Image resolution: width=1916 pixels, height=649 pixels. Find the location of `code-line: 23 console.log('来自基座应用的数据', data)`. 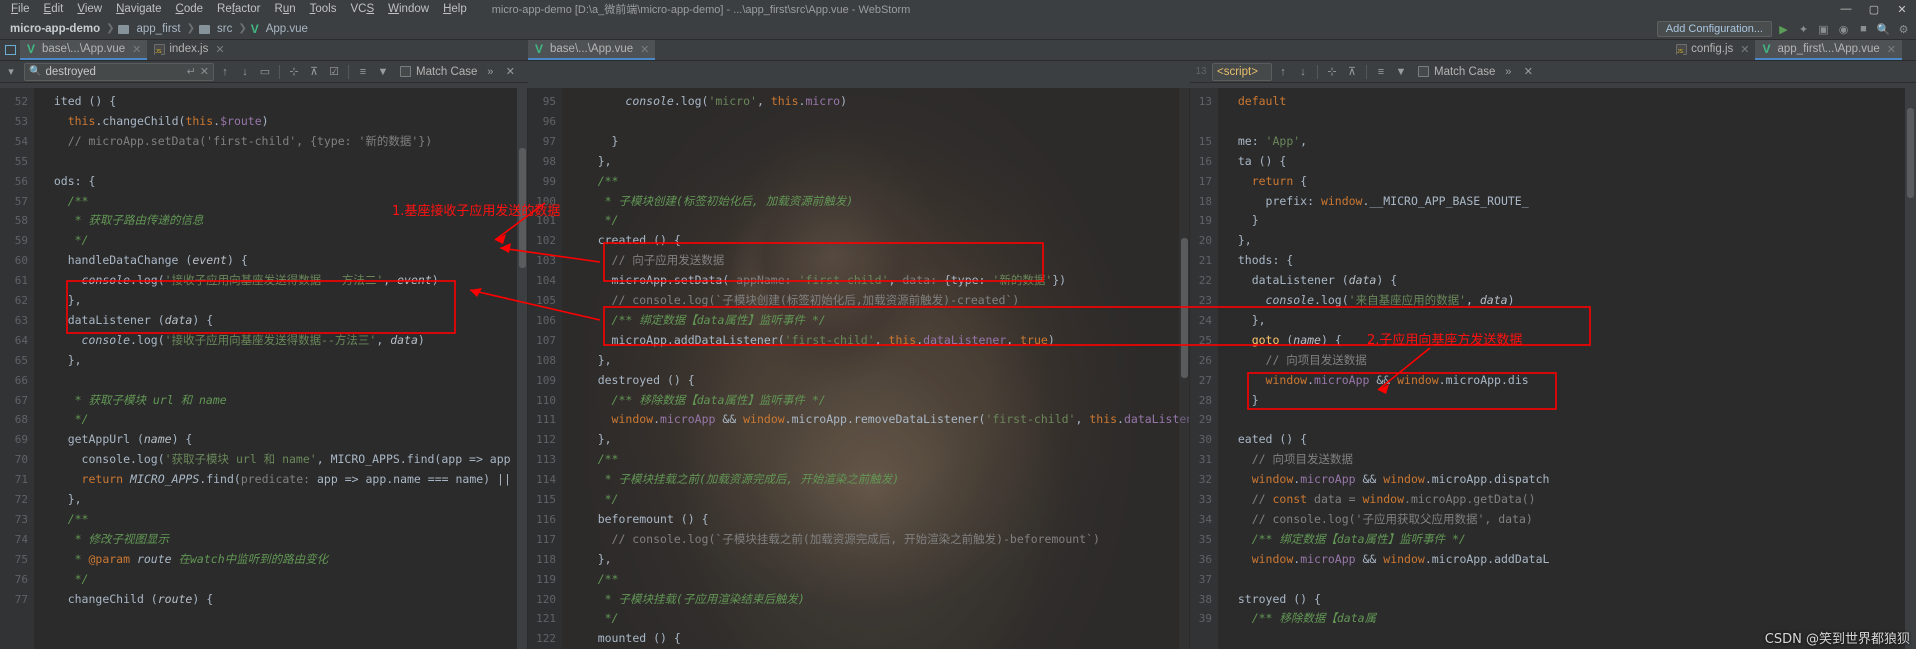

code-line: 23 console.log('来自基座应用的数据', data) is located at coordinates (1553, 301).